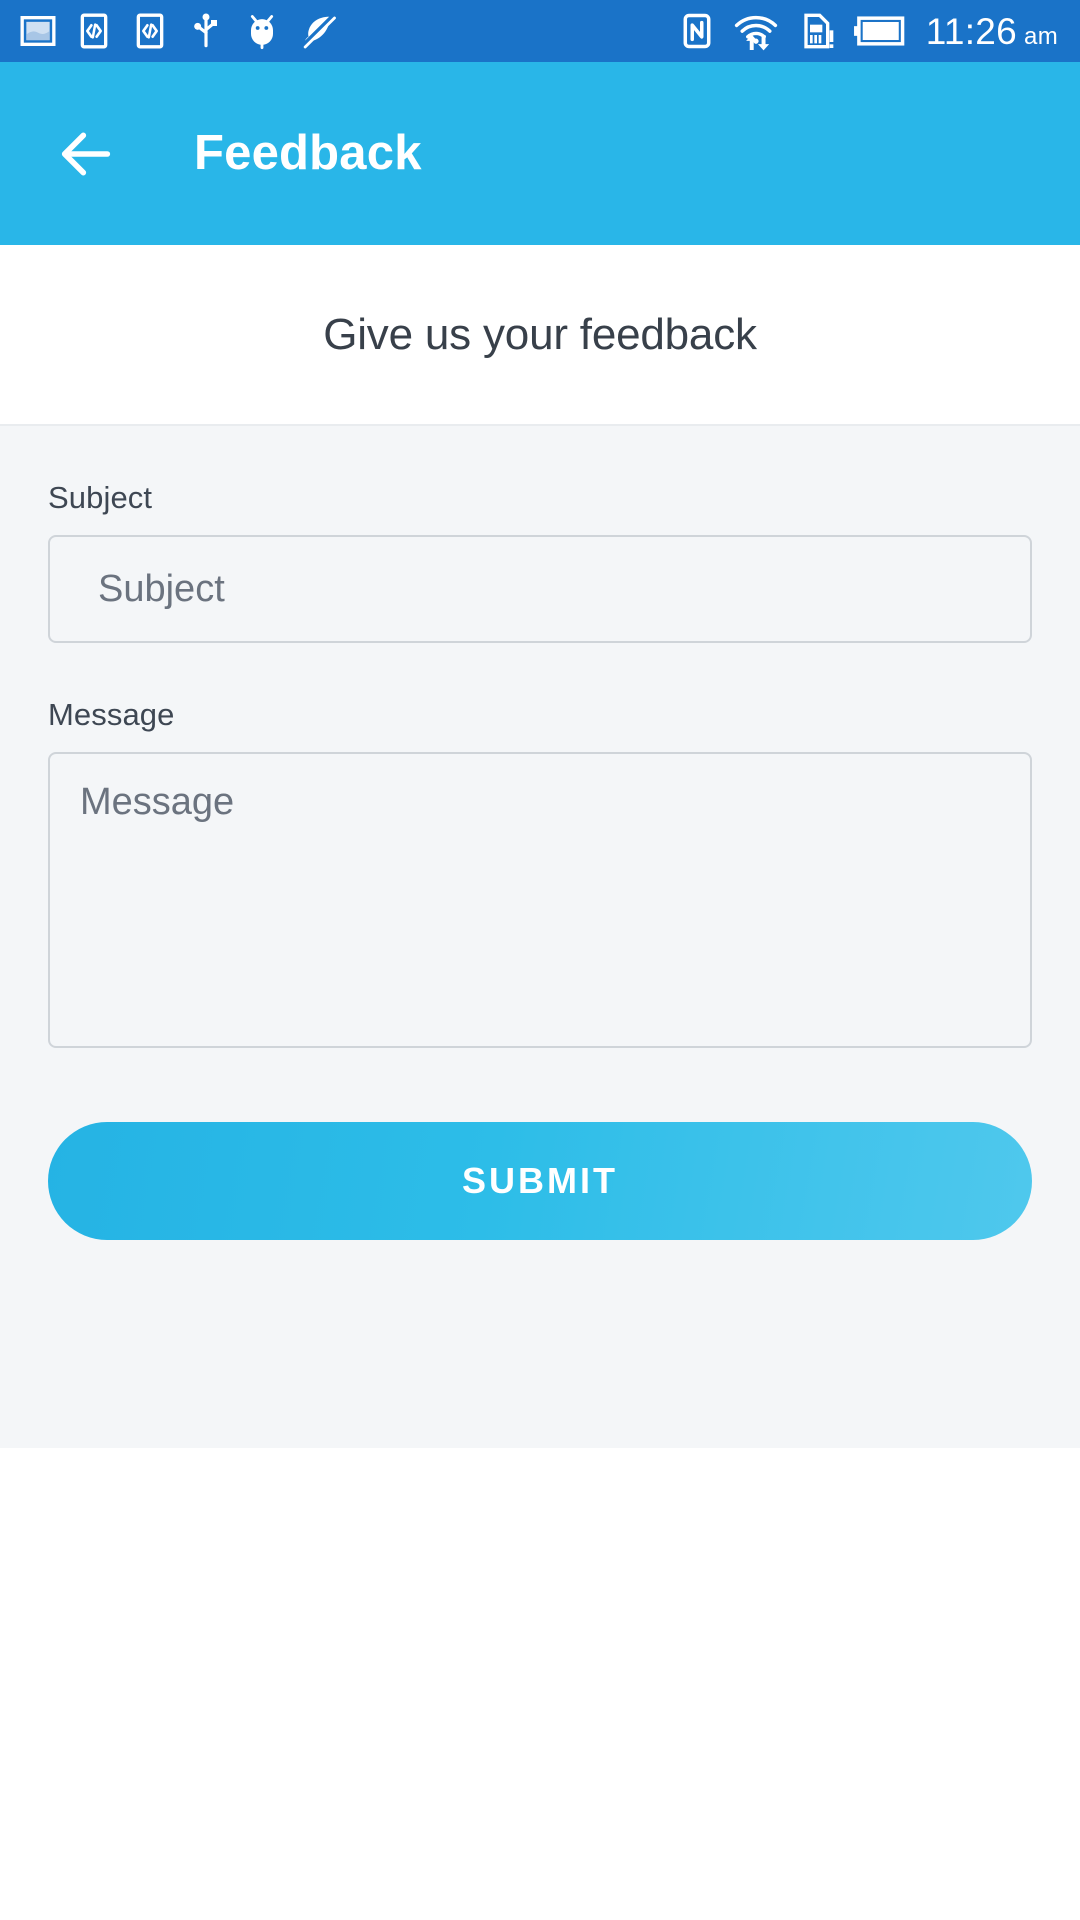 The image size is (1080, 1920). What do you see at coordinates (100, 497) in the screenshot?
I see `subject-label: Subject` at bounding box center [100, 497].